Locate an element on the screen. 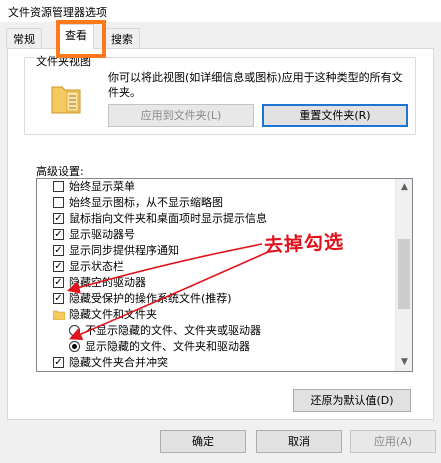  window-title: 文件资源管理器选项 is located at coordinates (57, 12).